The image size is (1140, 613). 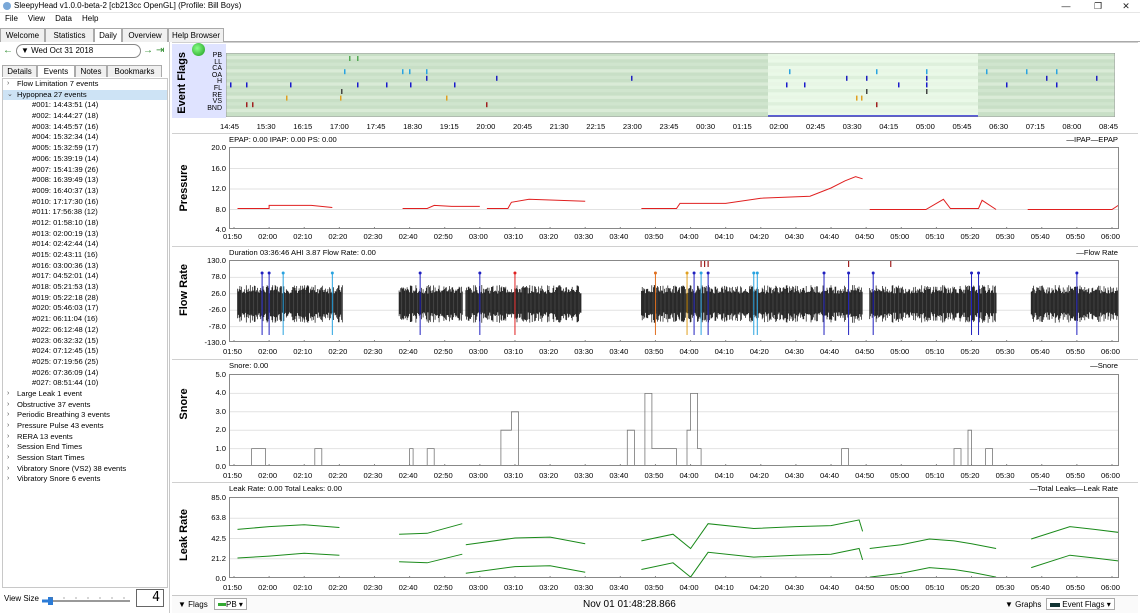 What do you see at coordinates (85, 180) in the screenshot?
I see `tree-event-item: #008: 16:39:49 (13)` at bounding box center [85, 180].